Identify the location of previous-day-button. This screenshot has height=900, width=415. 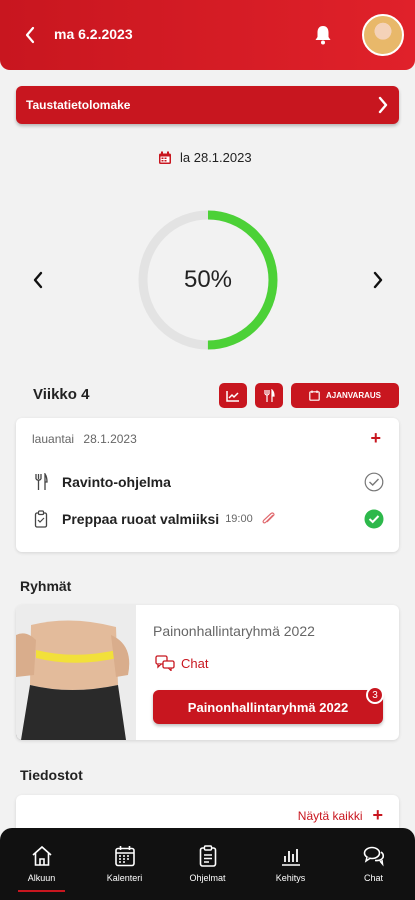
(38, 280).